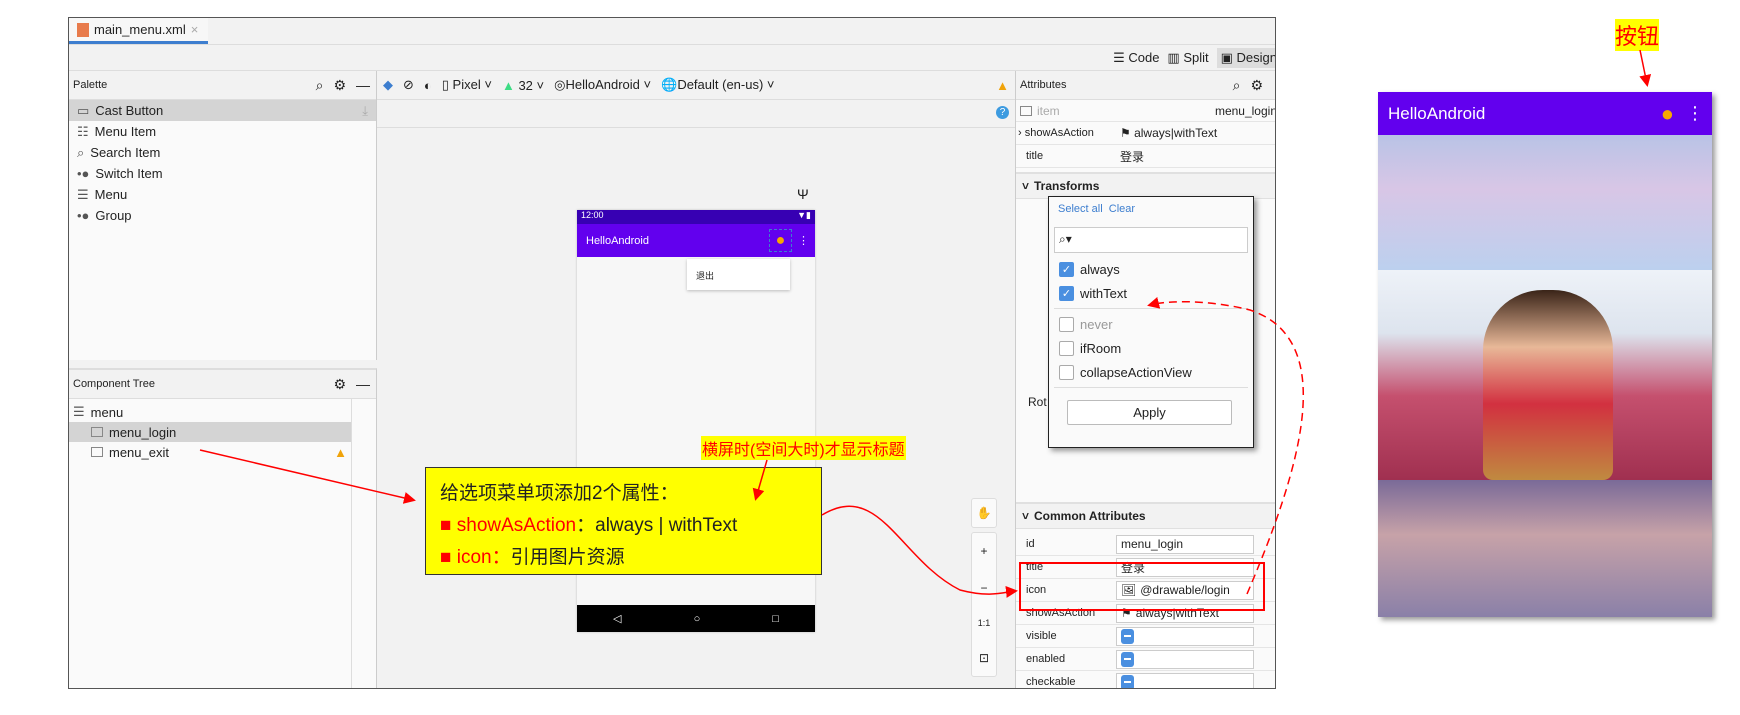 Image resolution: width=1740 pixels, height=715 pixels. Describe the element at coordinates (1545, 202) in the screenshot. I see `background-sky` at that location.